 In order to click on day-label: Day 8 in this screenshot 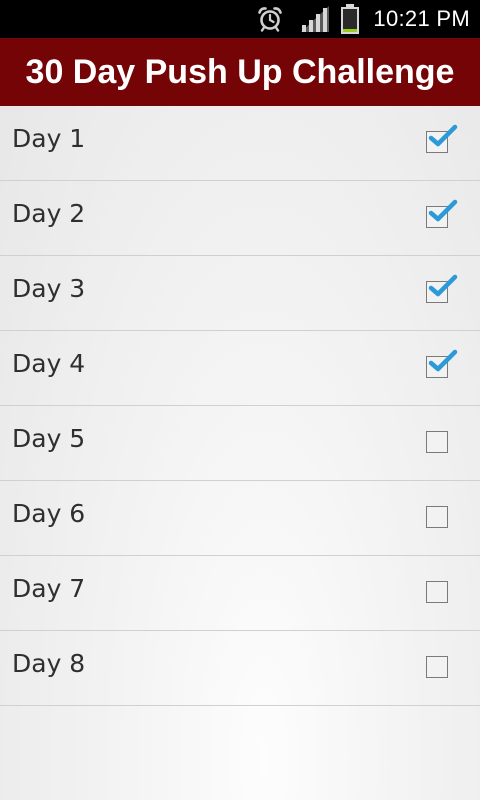, I will do `click(49, 663)`.